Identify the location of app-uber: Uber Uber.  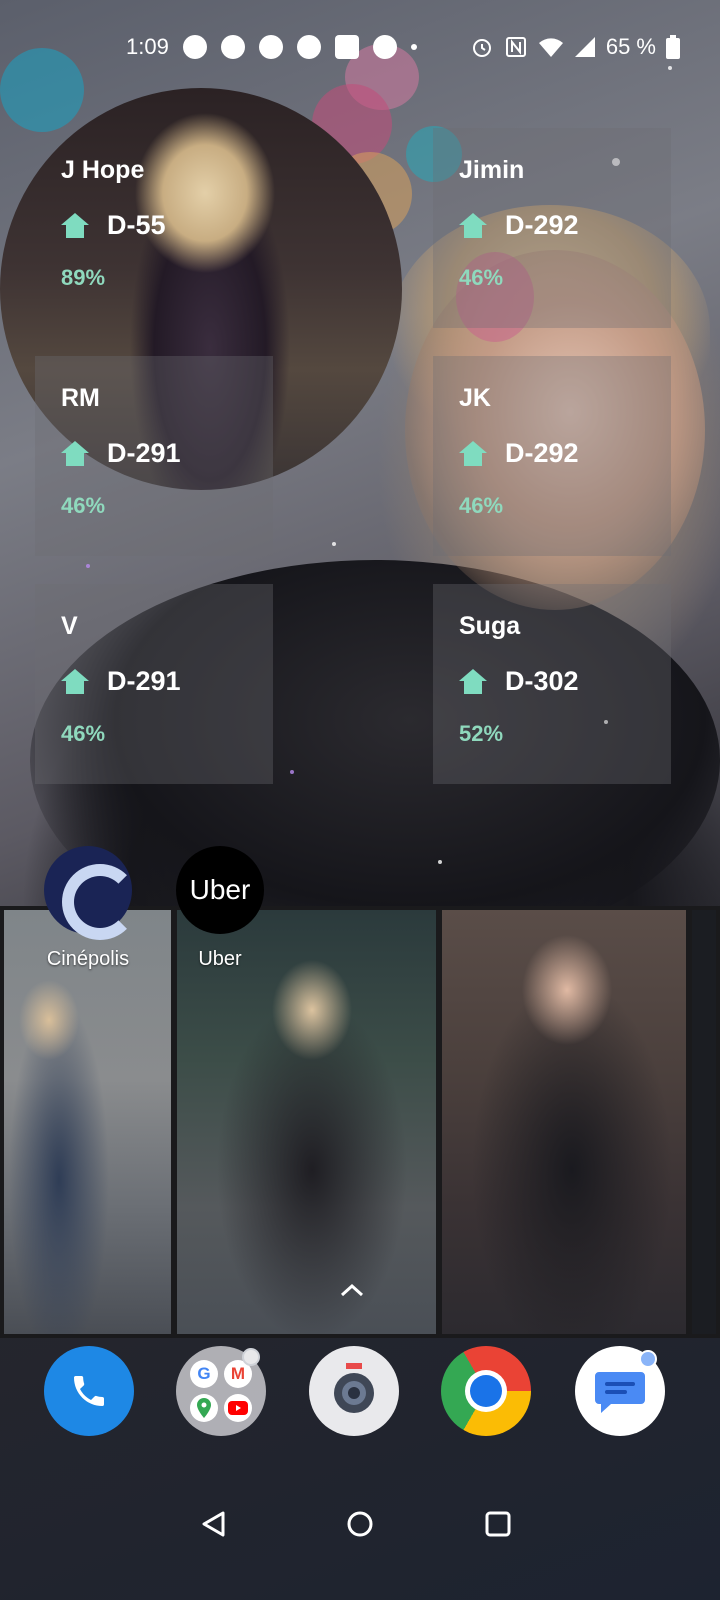
(220, 908).